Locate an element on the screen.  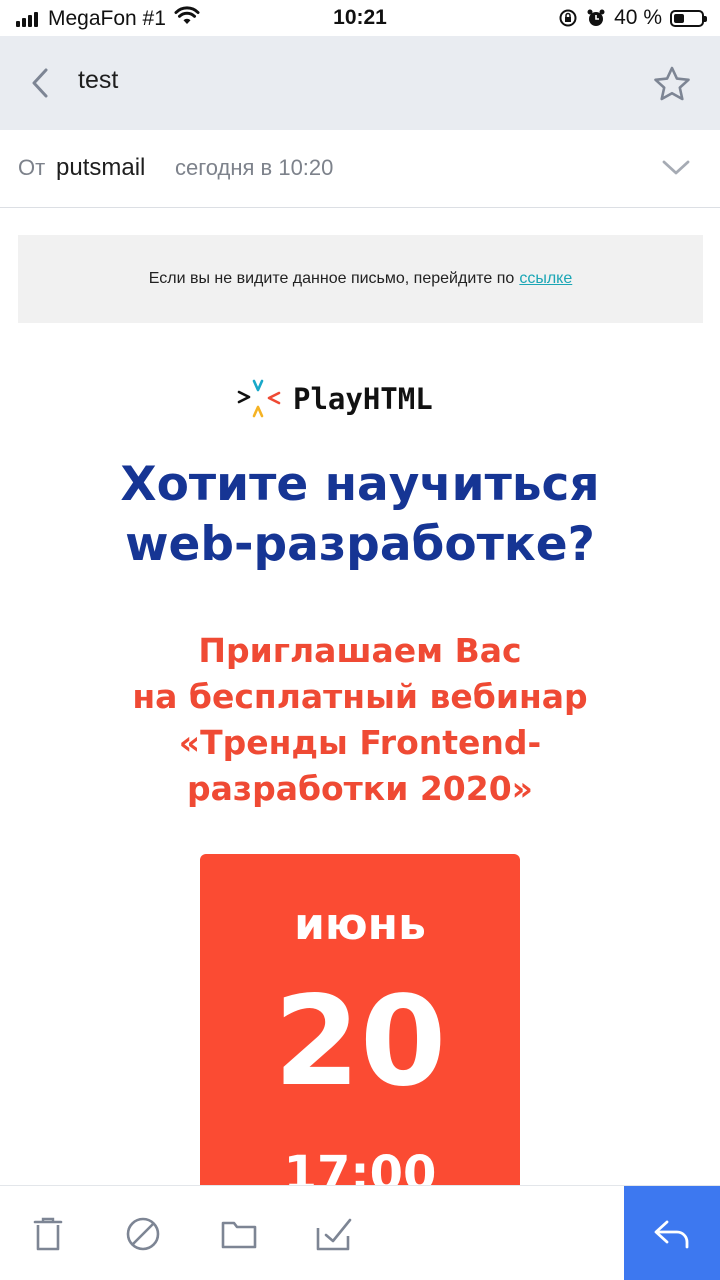
reply-button is located at coordinates (672, 1233).